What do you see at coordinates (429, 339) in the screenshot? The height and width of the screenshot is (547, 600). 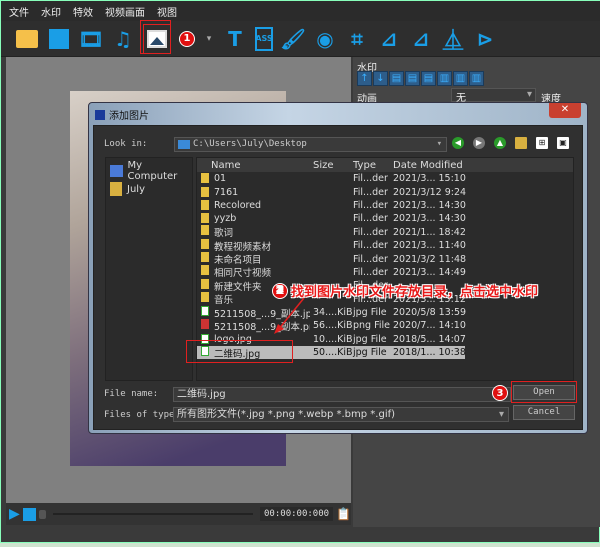 I see `file-date: 2018/5... 14:07` at bounding box center [429, 339].